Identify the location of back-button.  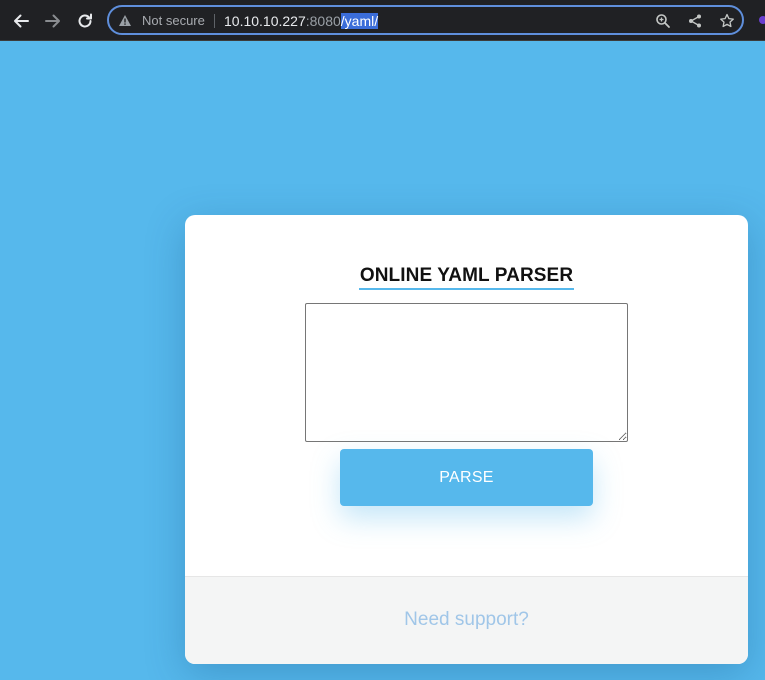
(21, 21).